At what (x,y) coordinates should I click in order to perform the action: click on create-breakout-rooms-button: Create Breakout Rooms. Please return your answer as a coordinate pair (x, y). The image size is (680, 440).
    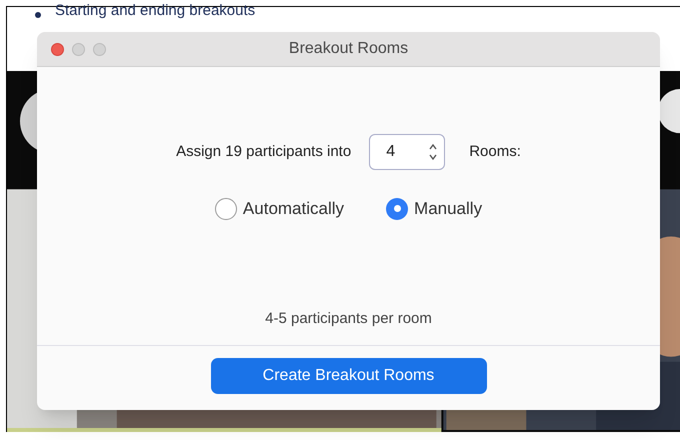
    Looking at the image, I should click on (348, 376).